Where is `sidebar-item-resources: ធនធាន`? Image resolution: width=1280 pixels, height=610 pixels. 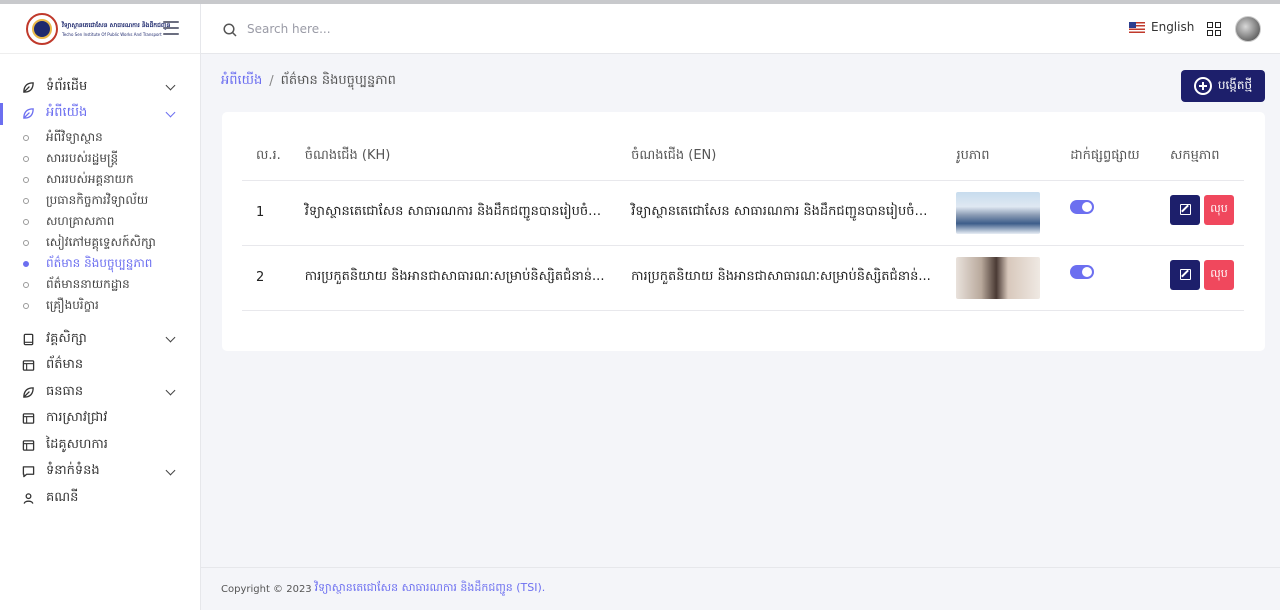
sidebar-item-resources: ធនធាន is located at coordinates (100, 392).